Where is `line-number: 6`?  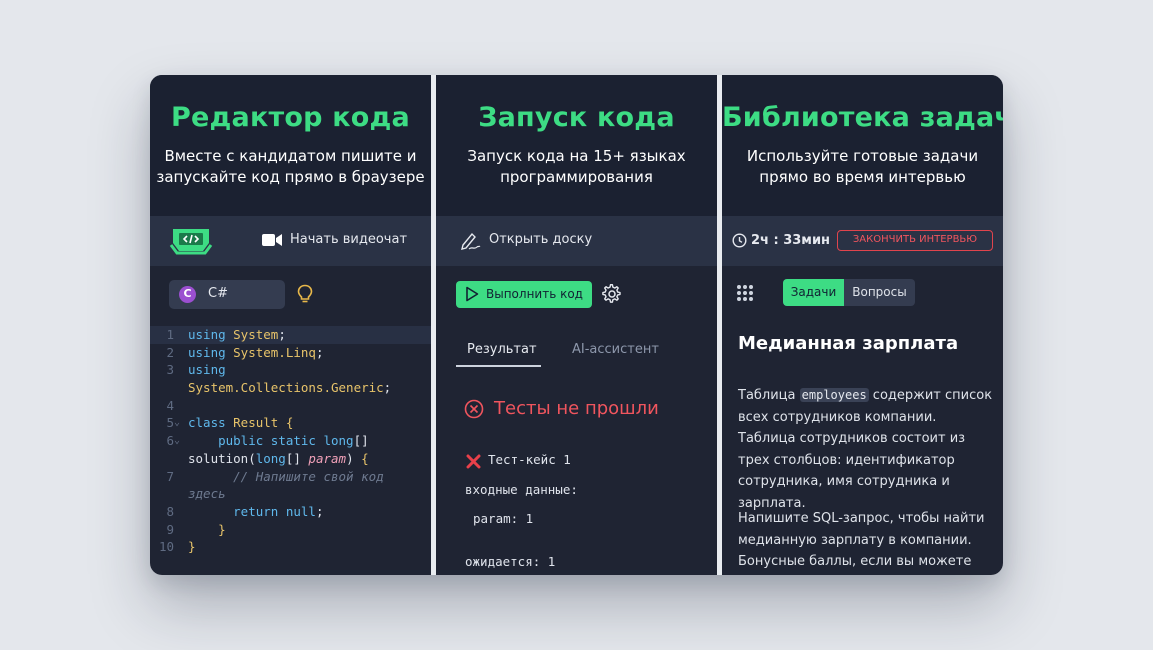 line-number: 6 is located at coordinates (170, 441).